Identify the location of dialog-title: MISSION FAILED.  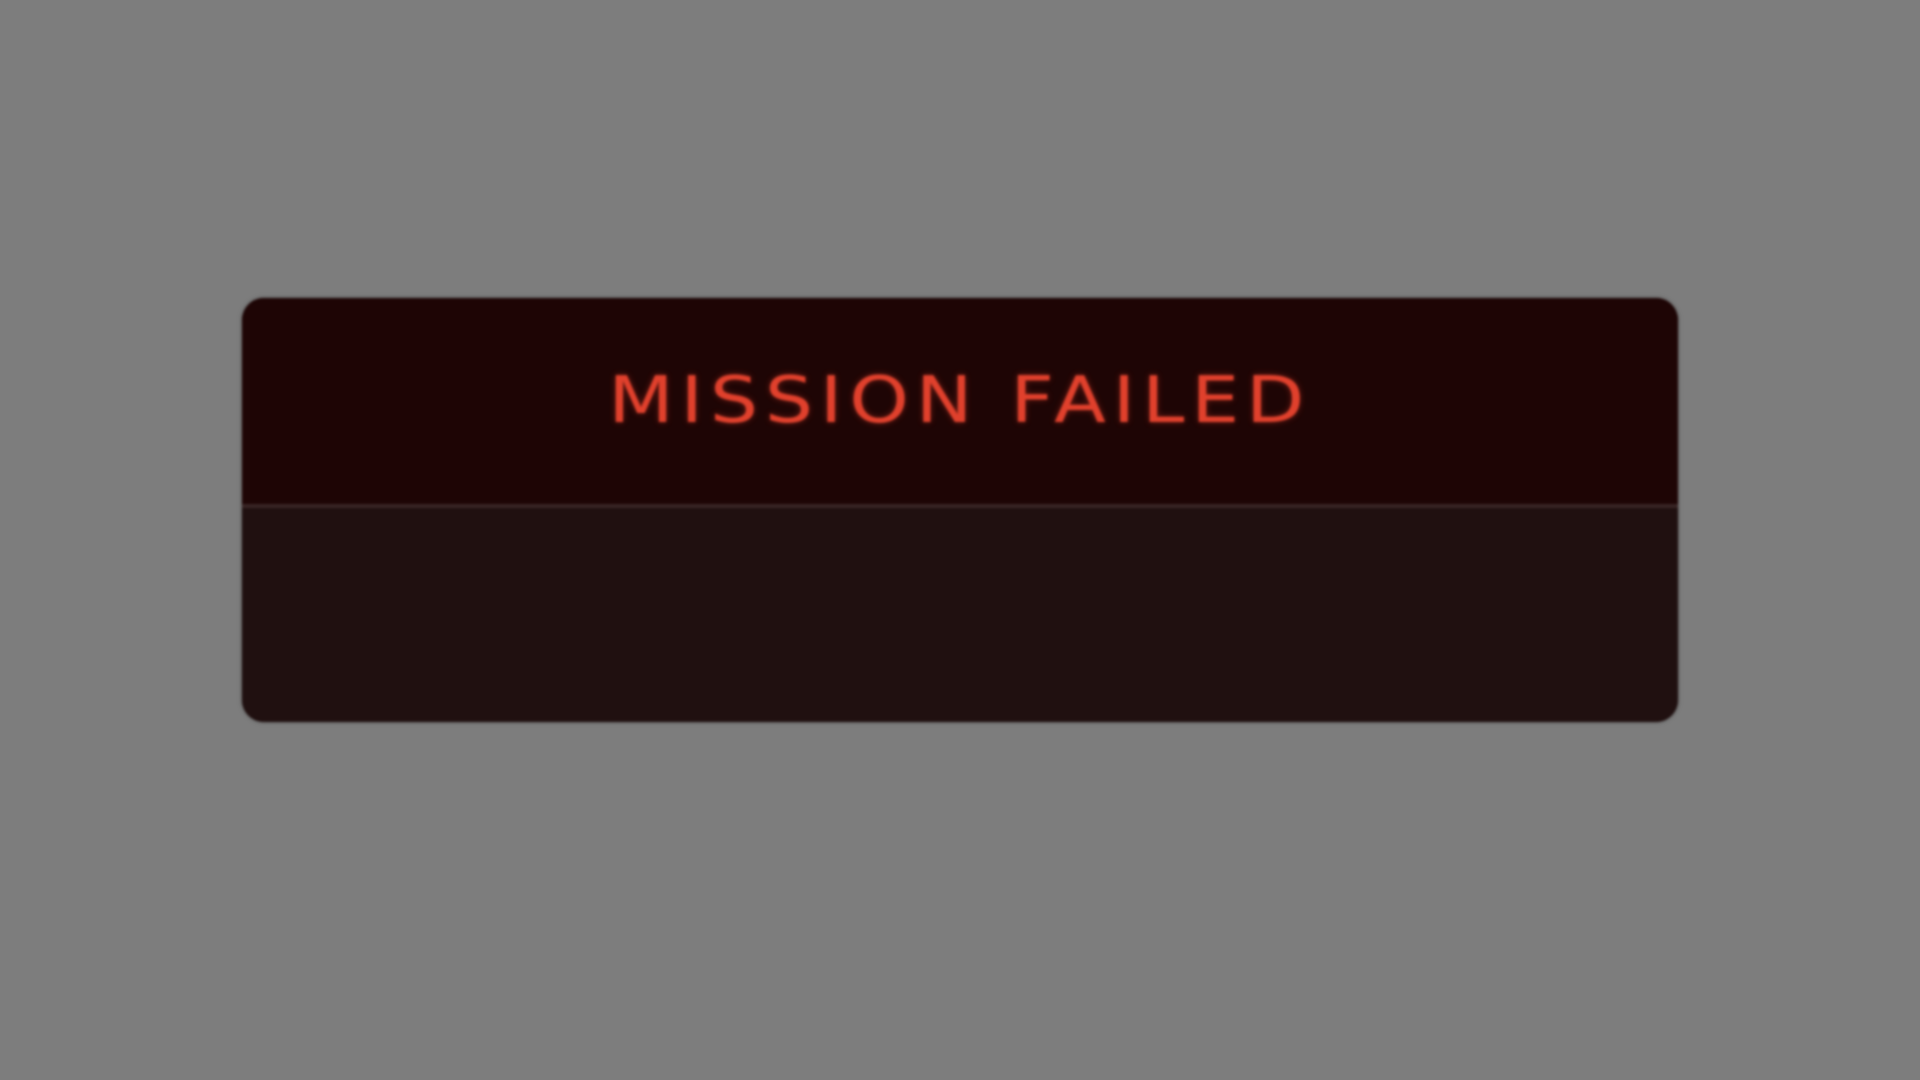
(960, 401).